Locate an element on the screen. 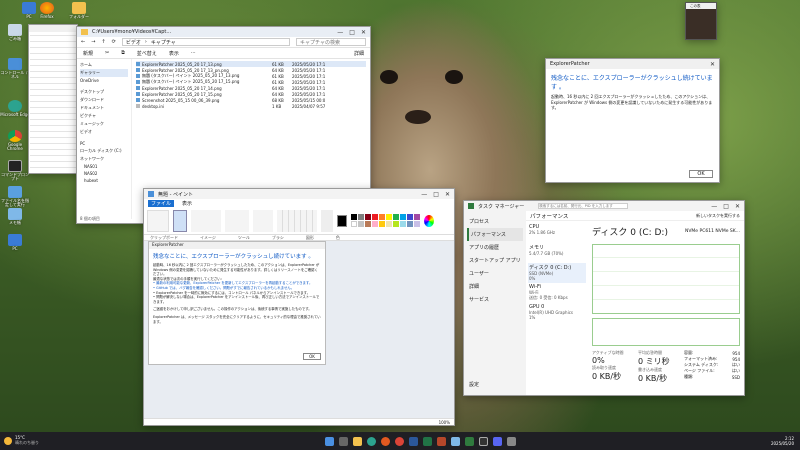  sidebar-item-hubext: hubext is located at coordinates (104, 180).